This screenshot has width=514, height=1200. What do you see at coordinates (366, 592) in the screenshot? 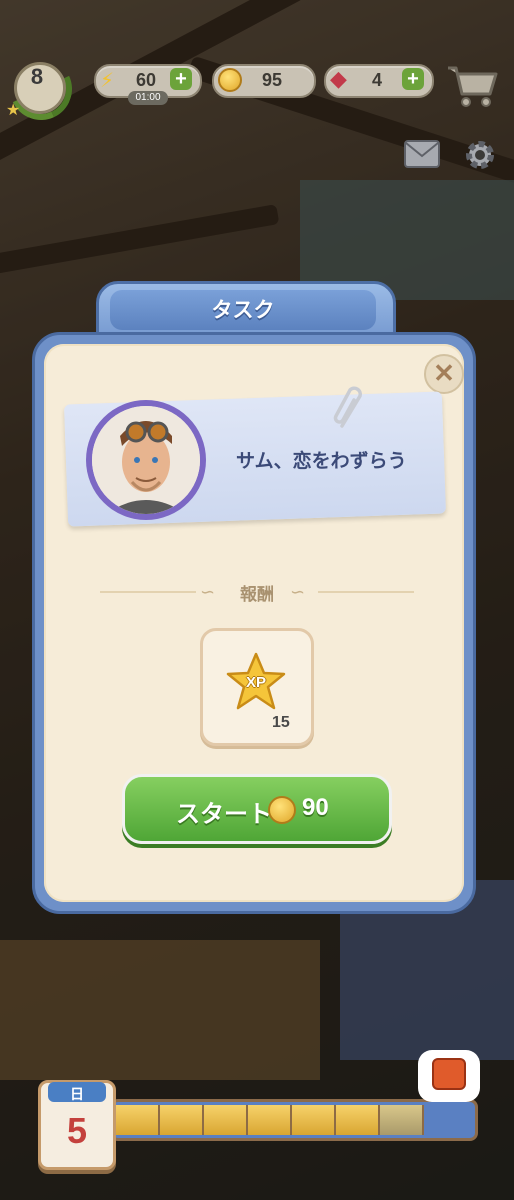
I see `reward-divider-right` at bounding box center [366, 592].